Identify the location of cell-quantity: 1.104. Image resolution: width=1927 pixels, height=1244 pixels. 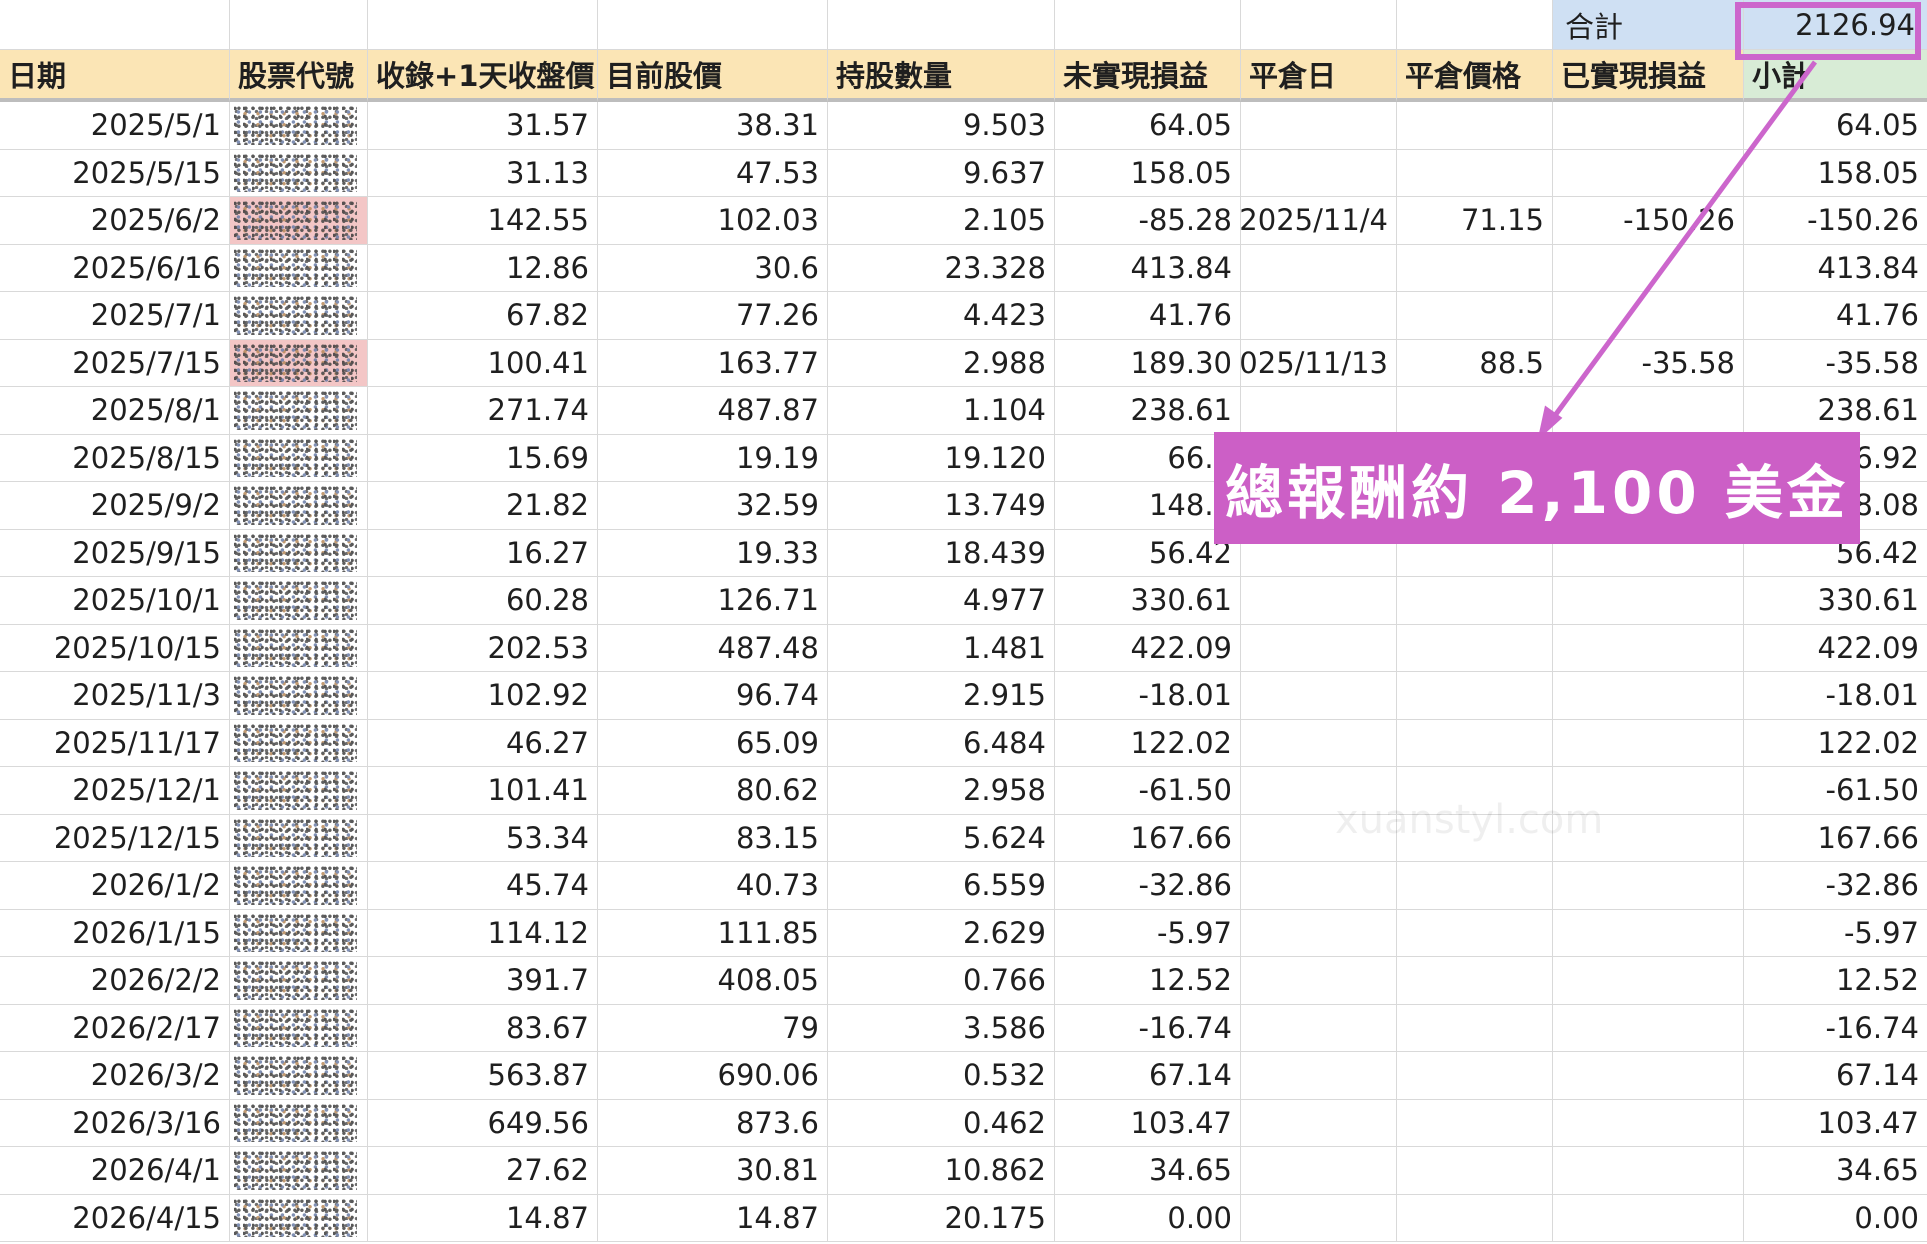
(941, 411).